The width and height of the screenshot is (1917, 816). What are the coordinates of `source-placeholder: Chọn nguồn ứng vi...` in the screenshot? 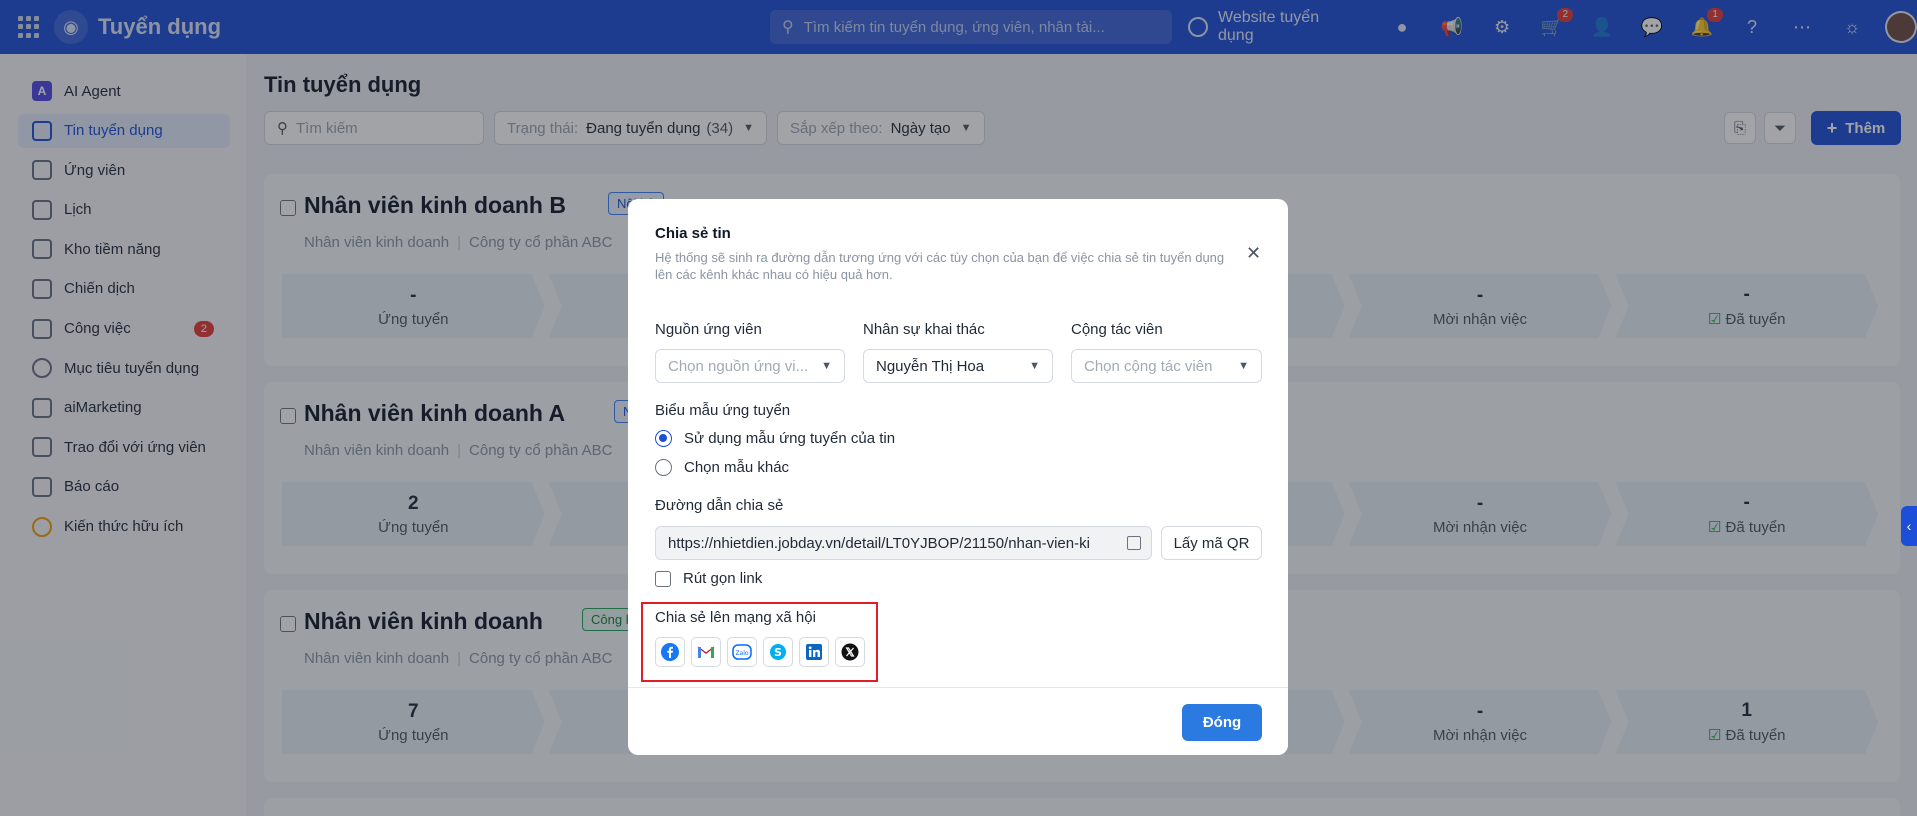 It's located at (738, 366).